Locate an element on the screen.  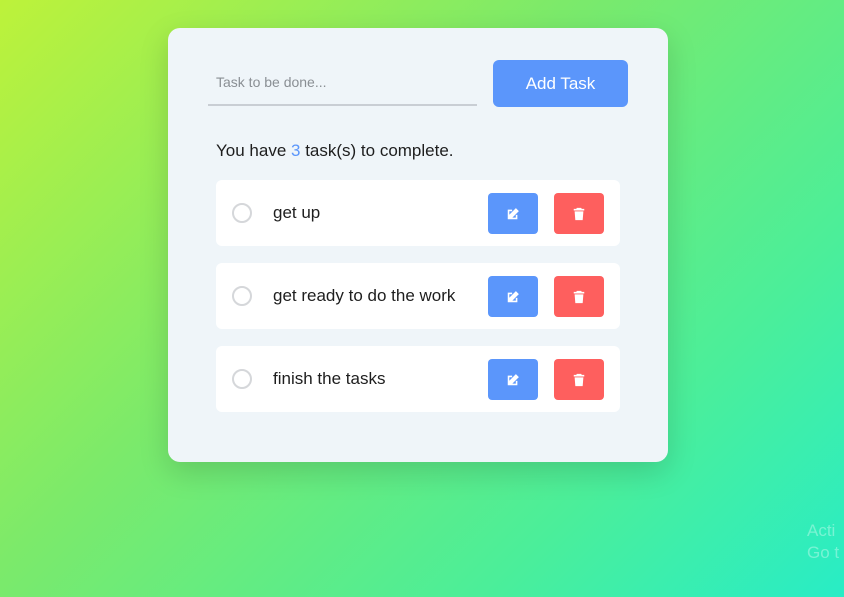
task-item: get up is located at coordinates (418, 213).